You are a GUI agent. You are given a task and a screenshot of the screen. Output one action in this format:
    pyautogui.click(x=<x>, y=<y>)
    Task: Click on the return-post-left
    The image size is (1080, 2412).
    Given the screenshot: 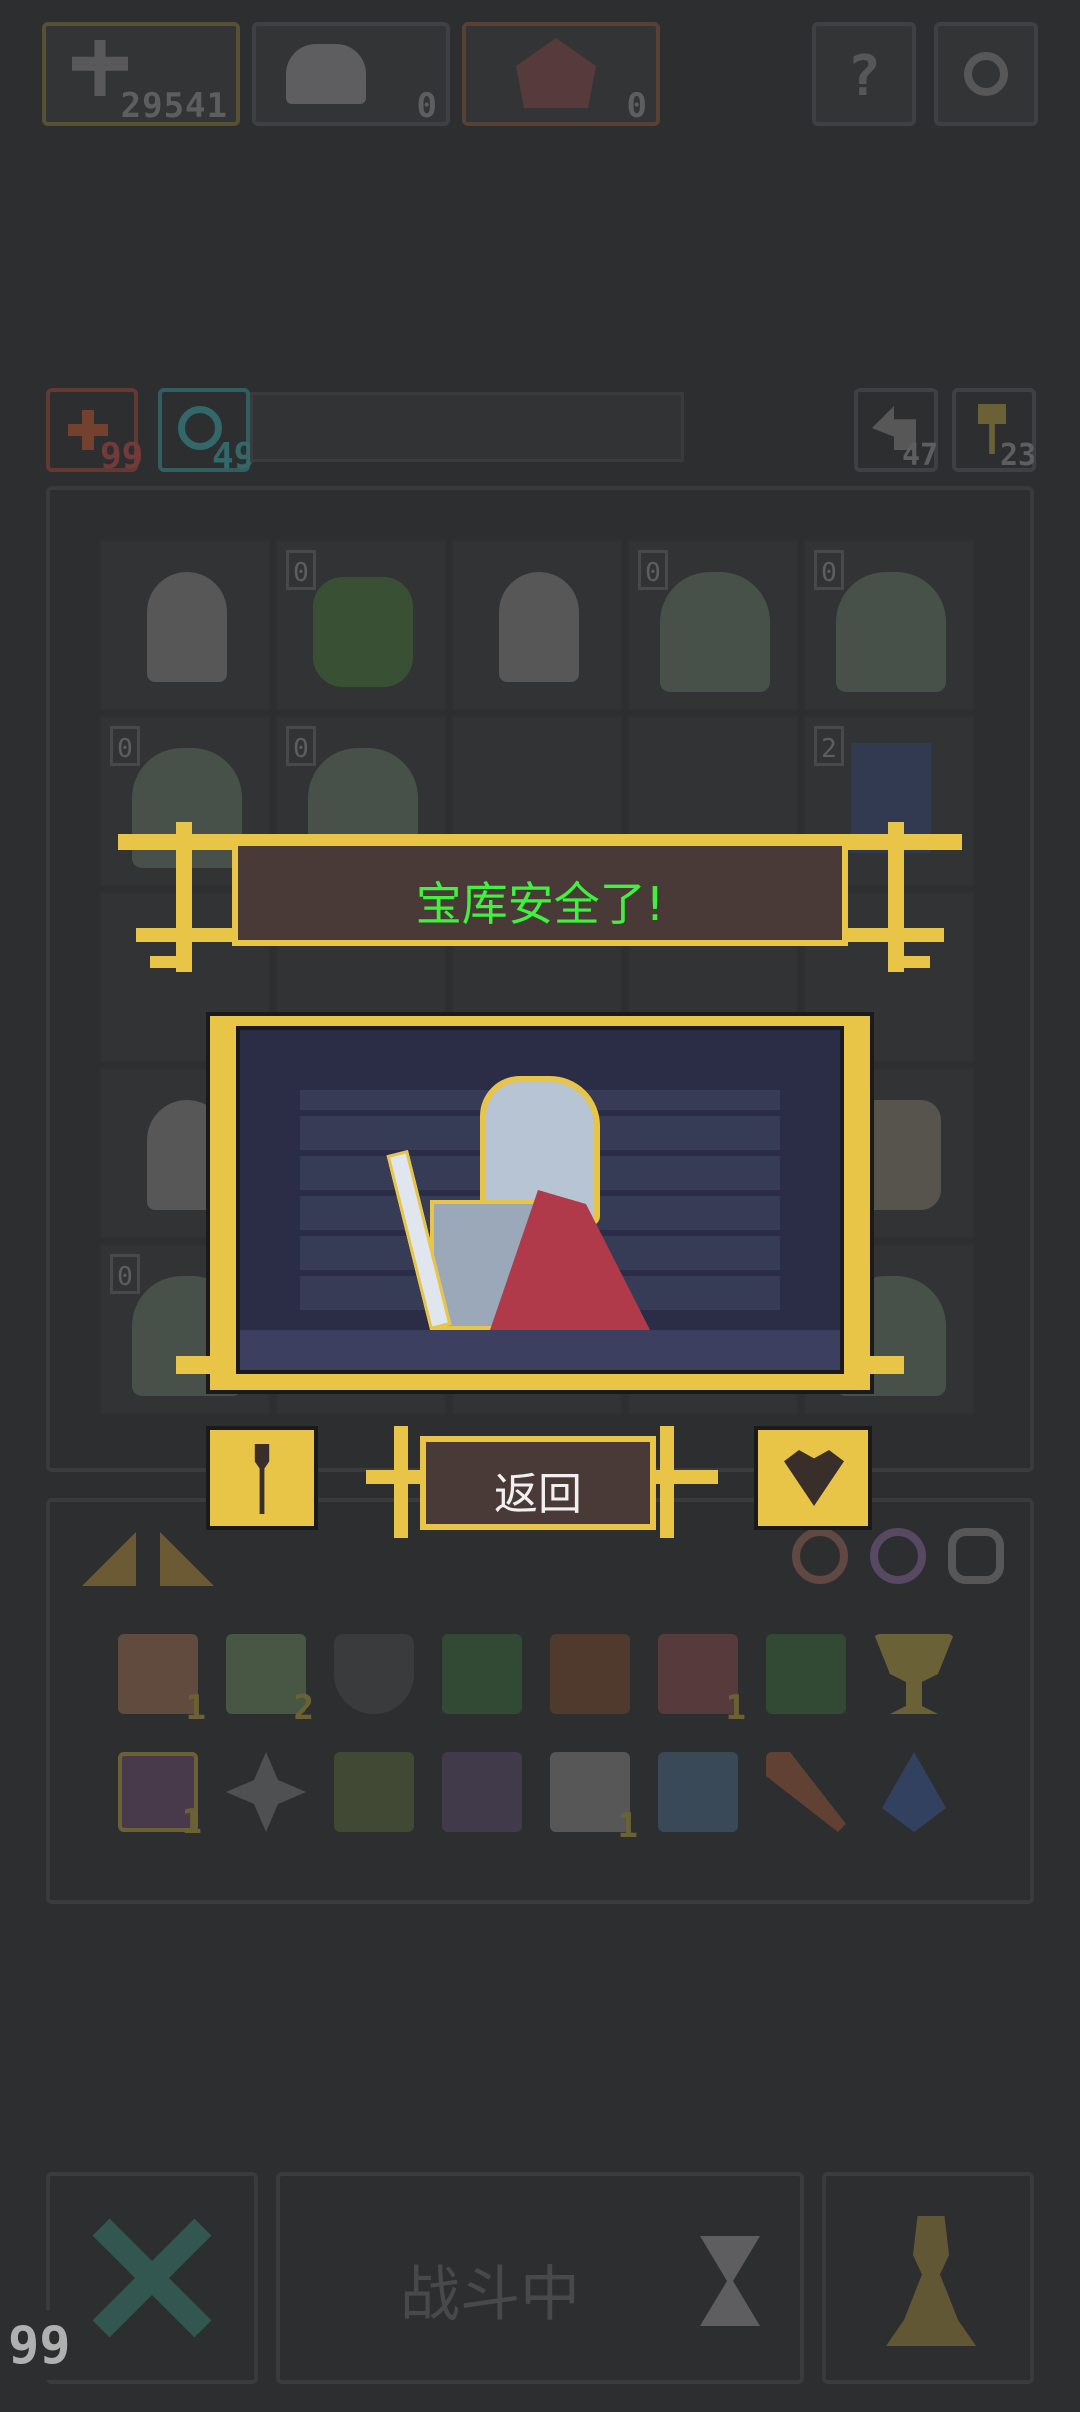 What is the action you would take?
    pyautogui.click(x=401, y=1482)
    